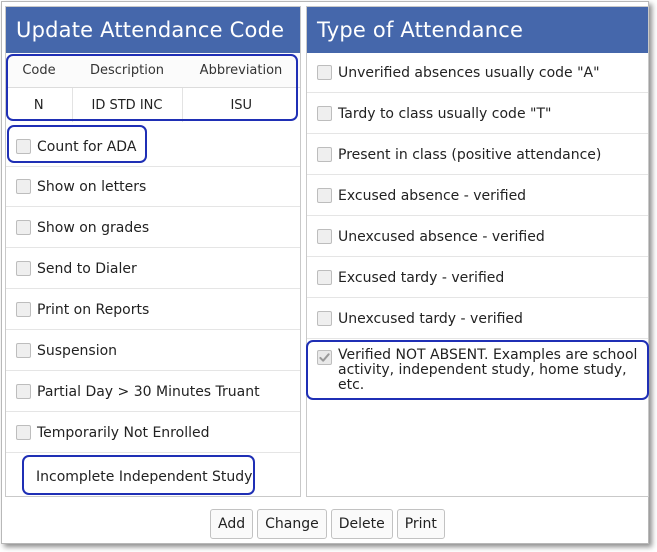 This screenshot has width=657, height=552. What do you see at coordinates (327, 524) in the screenshot?
I see `action-button-bar: Add Change Delete Print` at bounding box center [327, 524].